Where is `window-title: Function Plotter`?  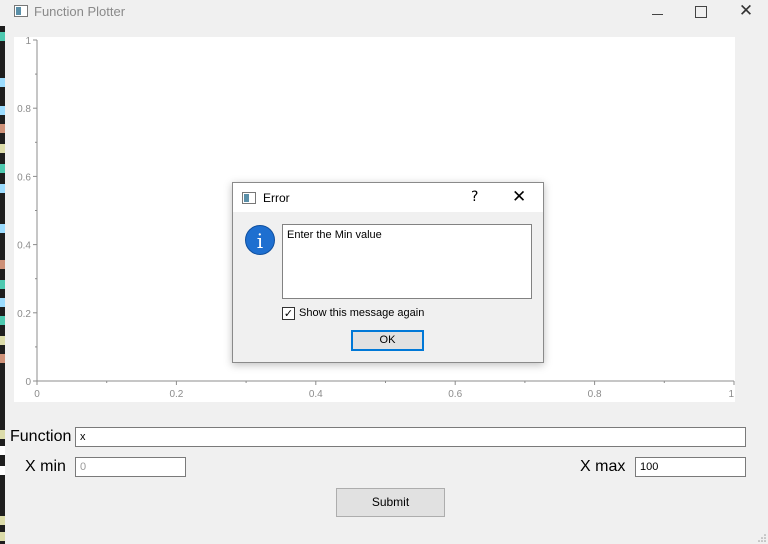 window-title: Function Plotter is located at coordinates (80, 11).